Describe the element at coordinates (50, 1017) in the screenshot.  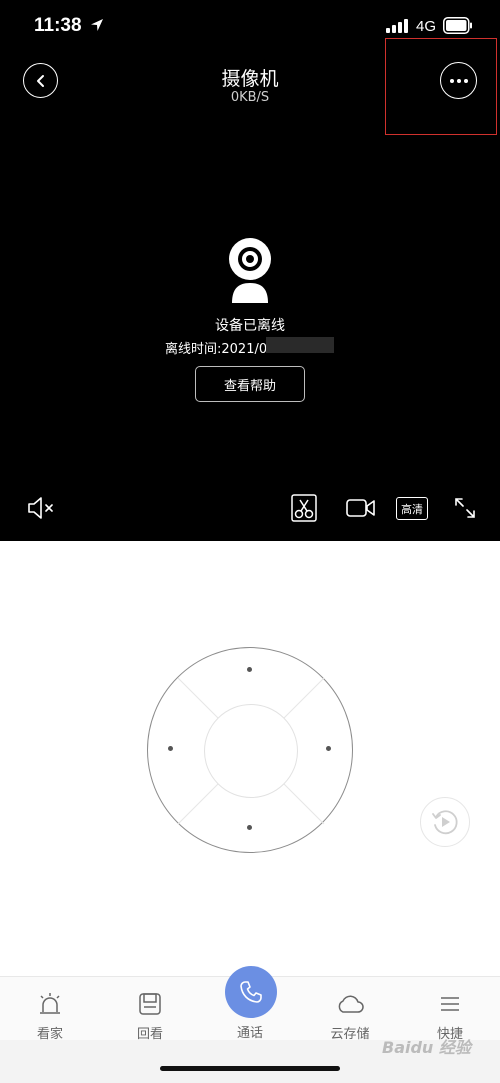
I see `tab-home-watch: 看家` at that location.